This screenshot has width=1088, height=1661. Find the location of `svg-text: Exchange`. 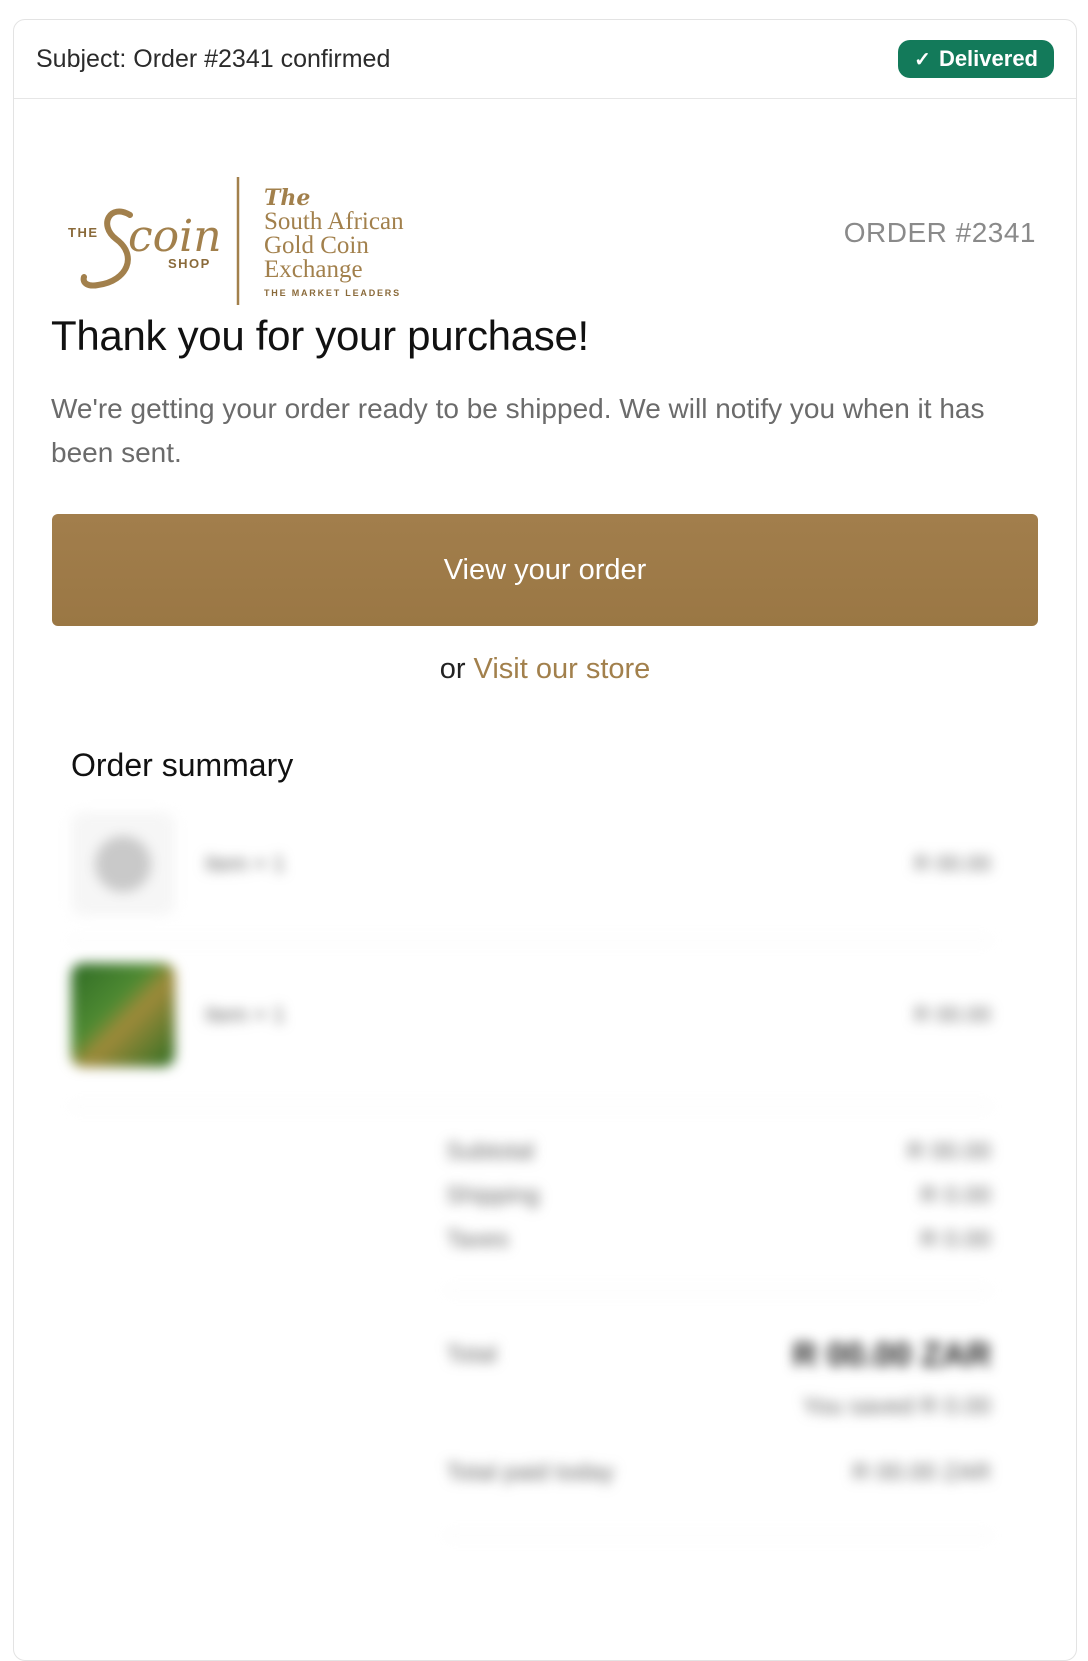

svg-text: Exchange is located at coordinates (313, 269).